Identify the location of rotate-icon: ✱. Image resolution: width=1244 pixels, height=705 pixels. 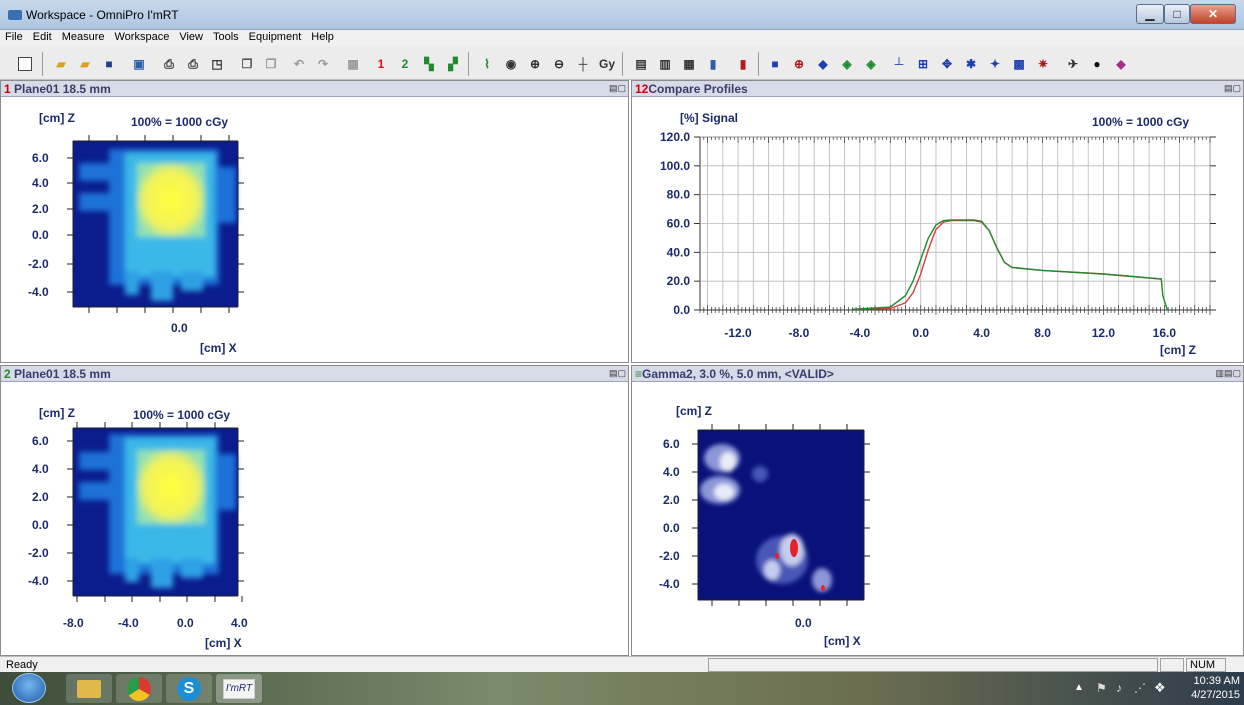
(971, 64).